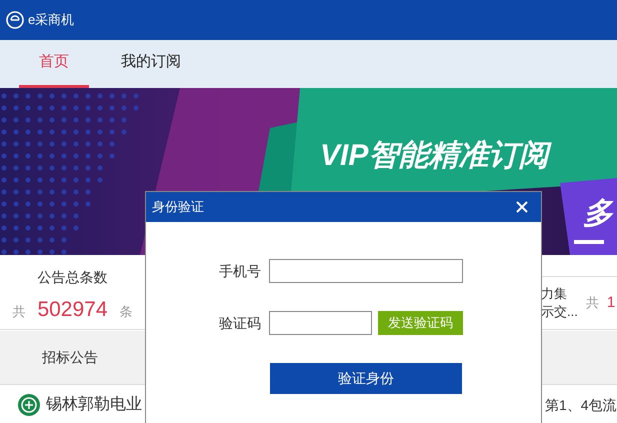  I want to click on notice-logo-icon, so click(29, 405).